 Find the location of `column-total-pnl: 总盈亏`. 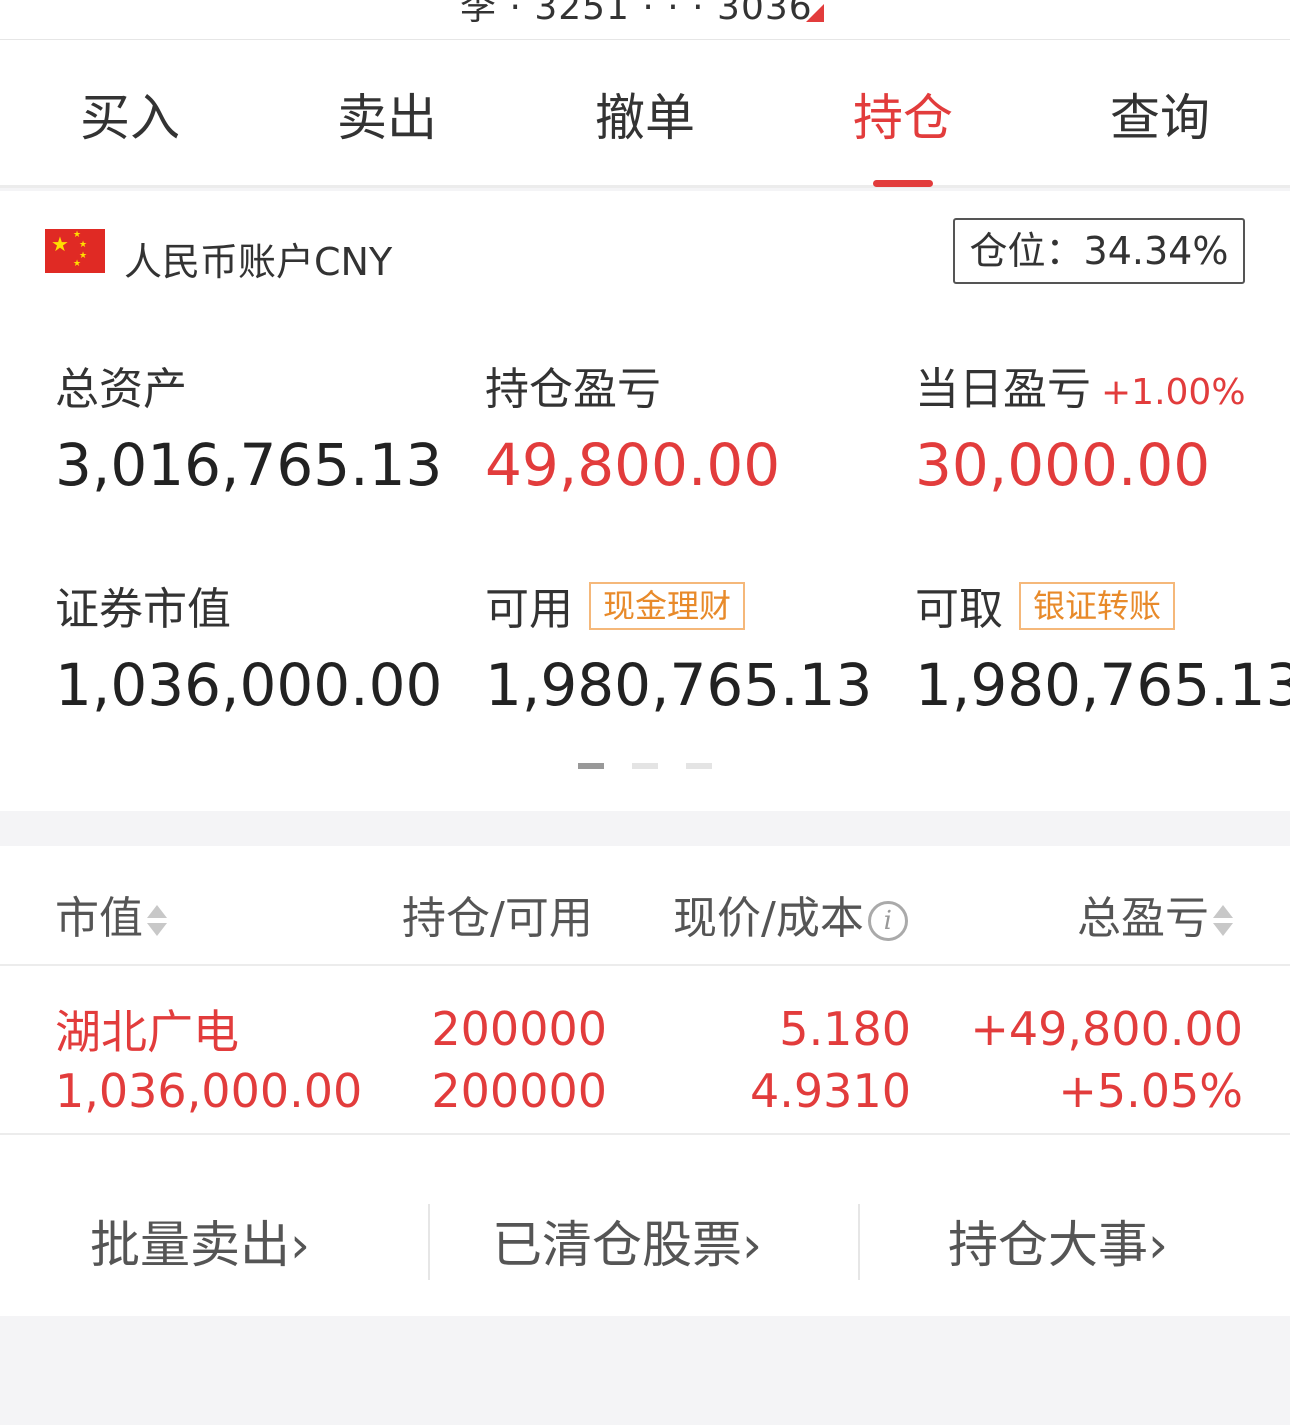

column-total-pnl: 总盈亏 is located at coordinates (1155, 914).